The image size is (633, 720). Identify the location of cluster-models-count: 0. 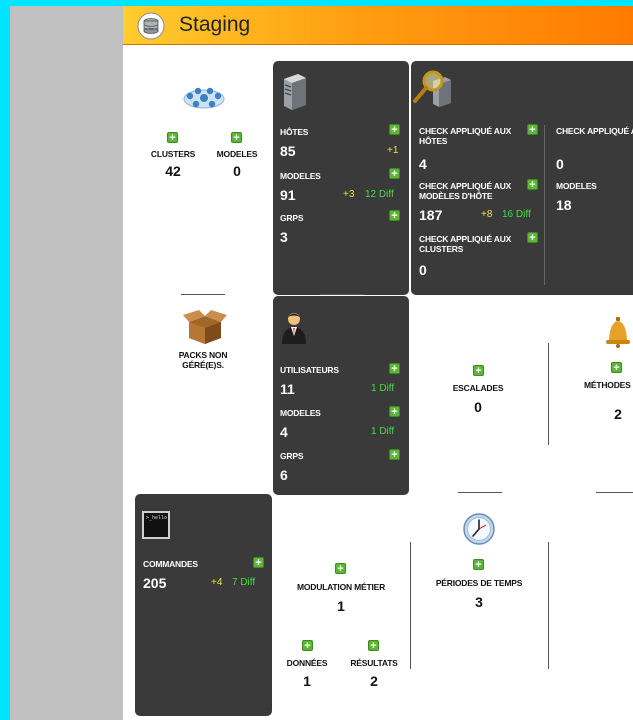
(237, 171).